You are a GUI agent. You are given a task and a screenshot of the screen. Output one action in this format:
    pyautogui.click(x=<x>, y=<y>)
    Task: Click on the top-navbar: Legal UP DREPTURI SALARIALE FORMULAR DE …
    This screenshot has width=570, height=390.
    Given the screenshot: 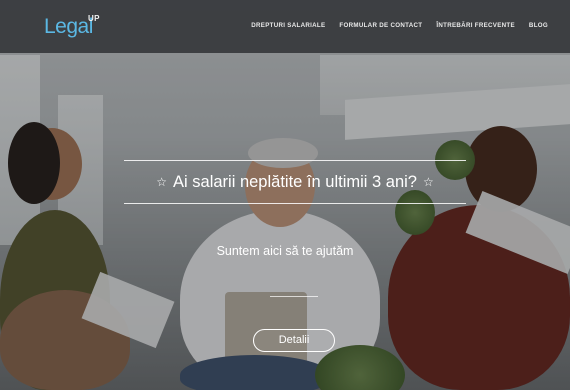 What is the action you would take?
    pyautogui.click(x=285, y=26)
    